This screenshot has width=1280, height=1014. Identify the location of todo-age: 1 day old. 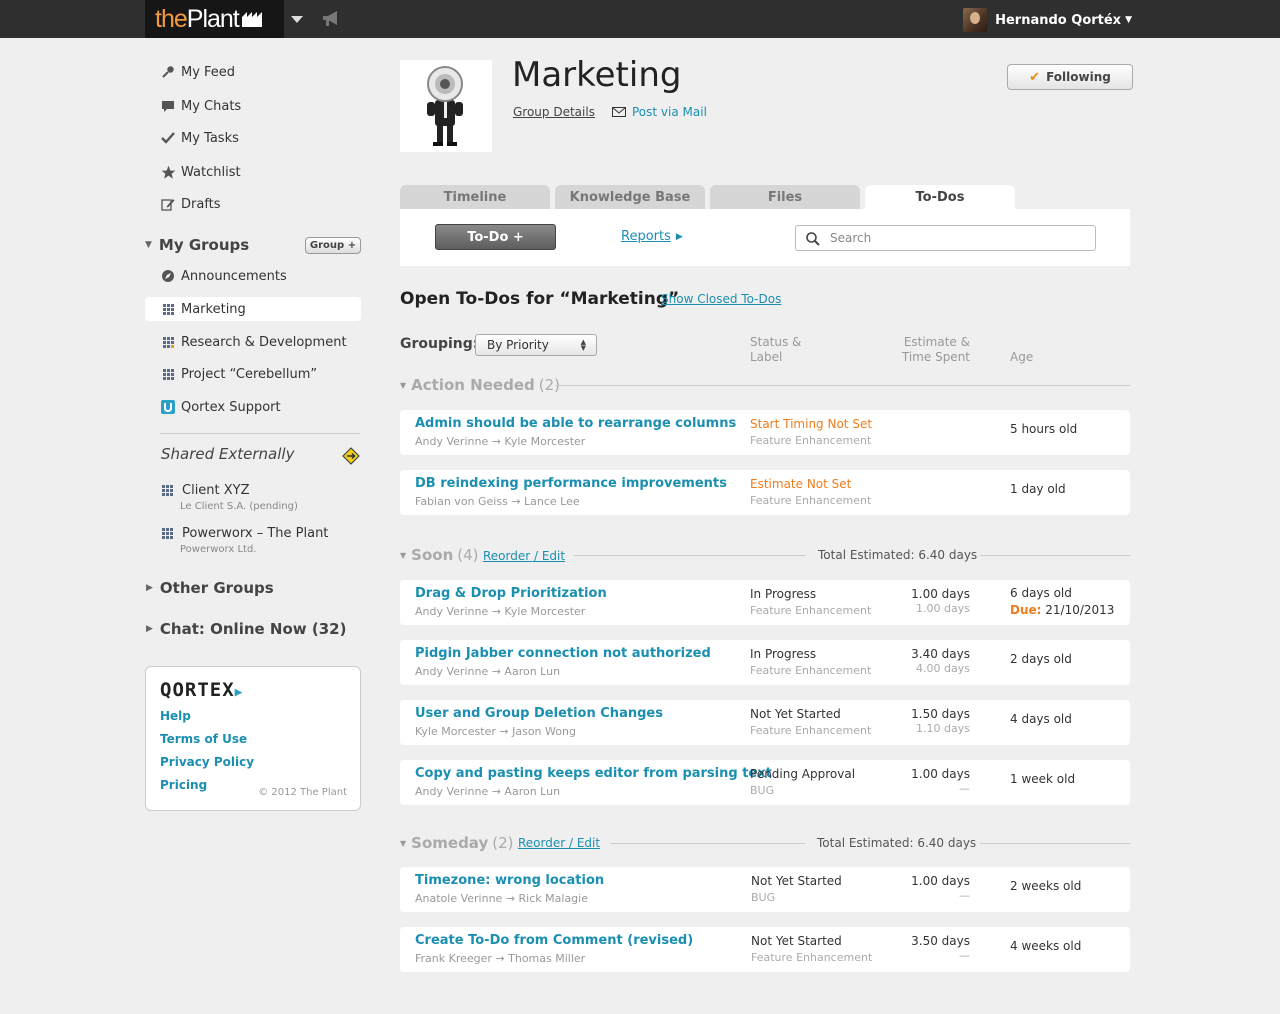
(1038, 489).